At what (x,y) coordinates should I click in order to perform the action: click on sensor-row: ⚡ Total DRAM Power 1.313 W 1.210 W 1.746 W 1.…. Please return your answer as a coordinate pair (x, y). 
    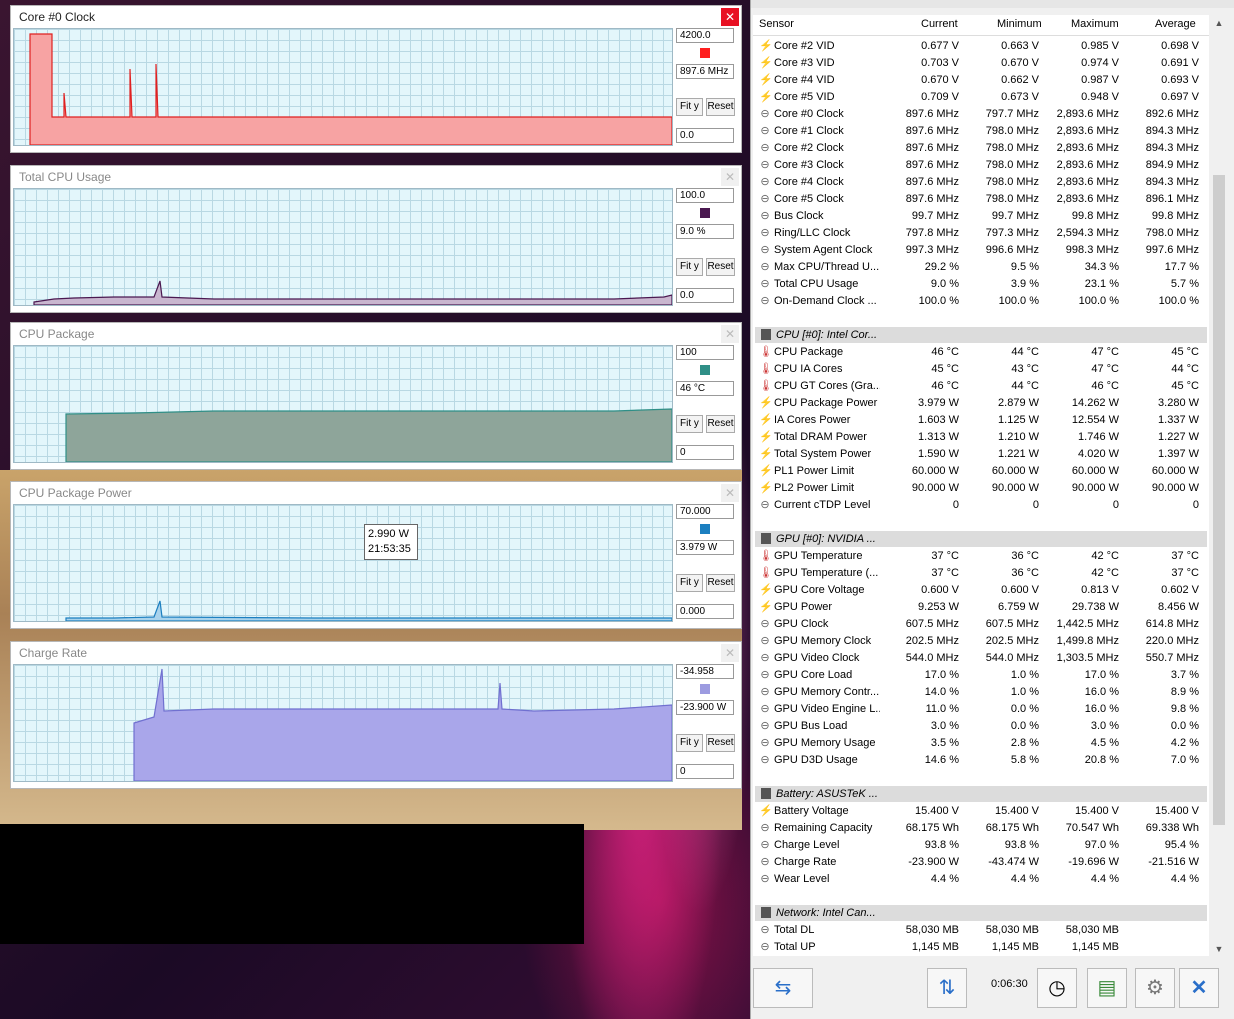
    Looking at the image, I should click on (981, 437).